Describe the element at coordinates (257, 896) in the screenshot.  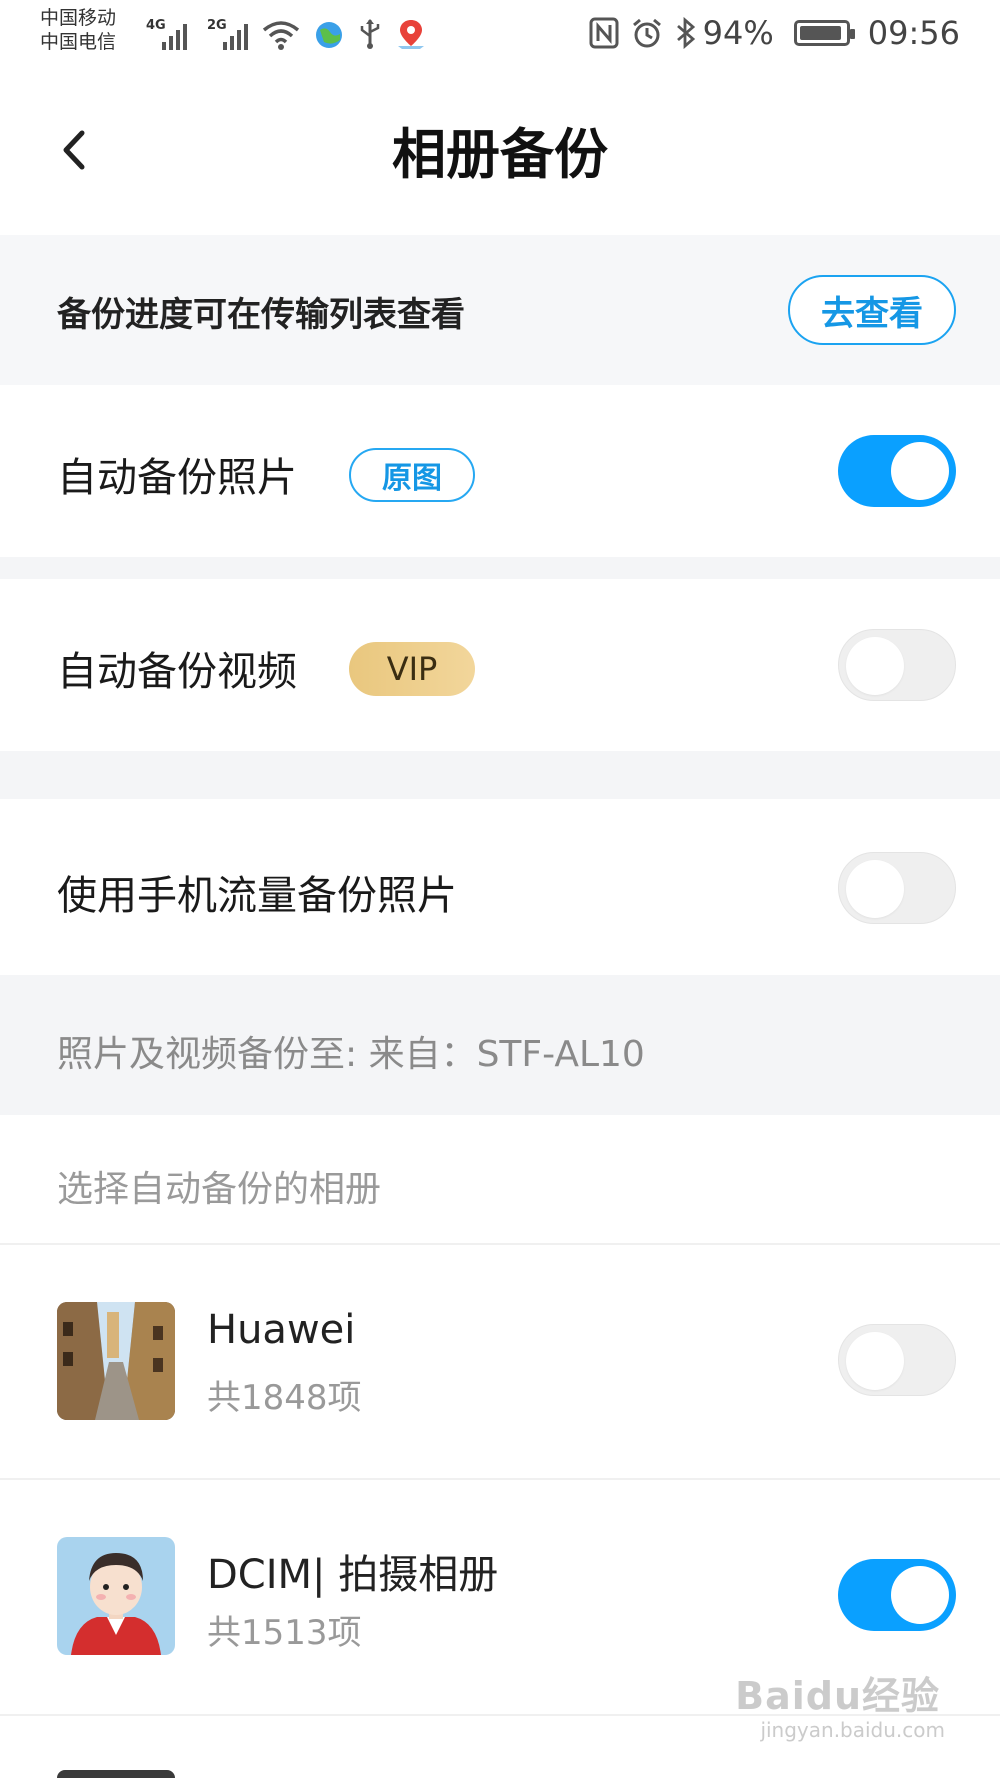
I see `mobile-data-backup-label: 使用手机流量备份照片` at that location.